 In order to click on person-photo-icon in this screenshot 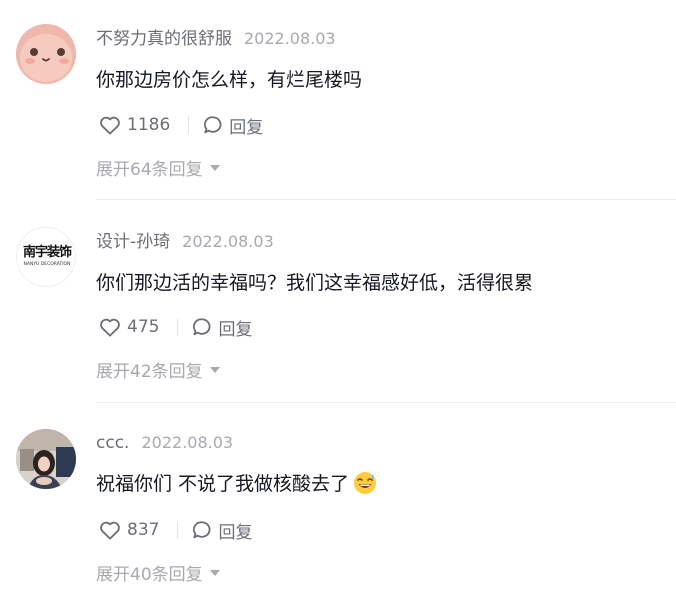, I will do `click(46, 459)`.